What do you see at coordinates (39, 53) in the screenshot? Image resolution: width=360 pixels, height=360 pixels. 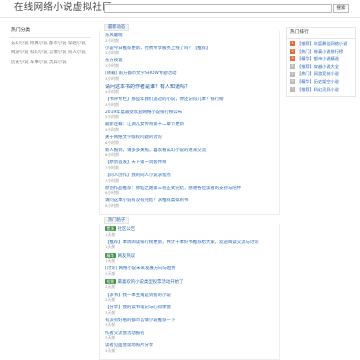 I see `category-link: 科幻小说` at bounding box center [39, 53].